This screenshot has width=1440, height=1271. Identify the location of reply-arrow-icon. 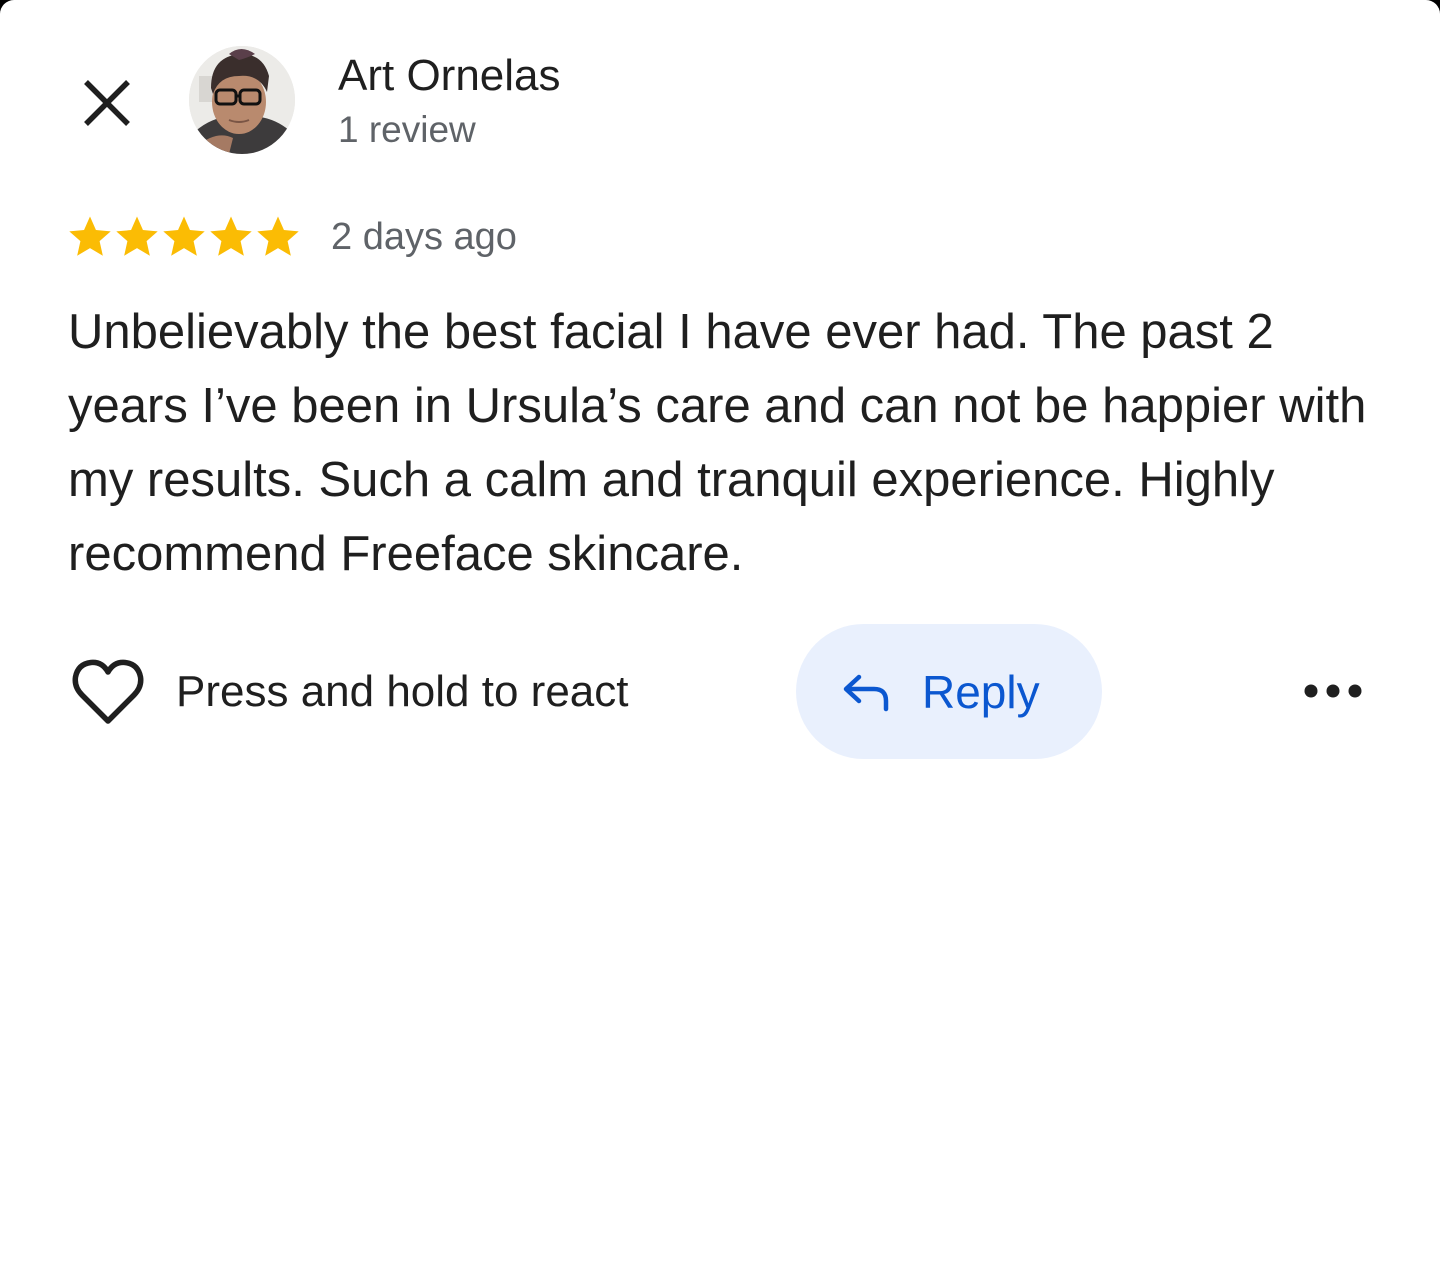
(866, 692).